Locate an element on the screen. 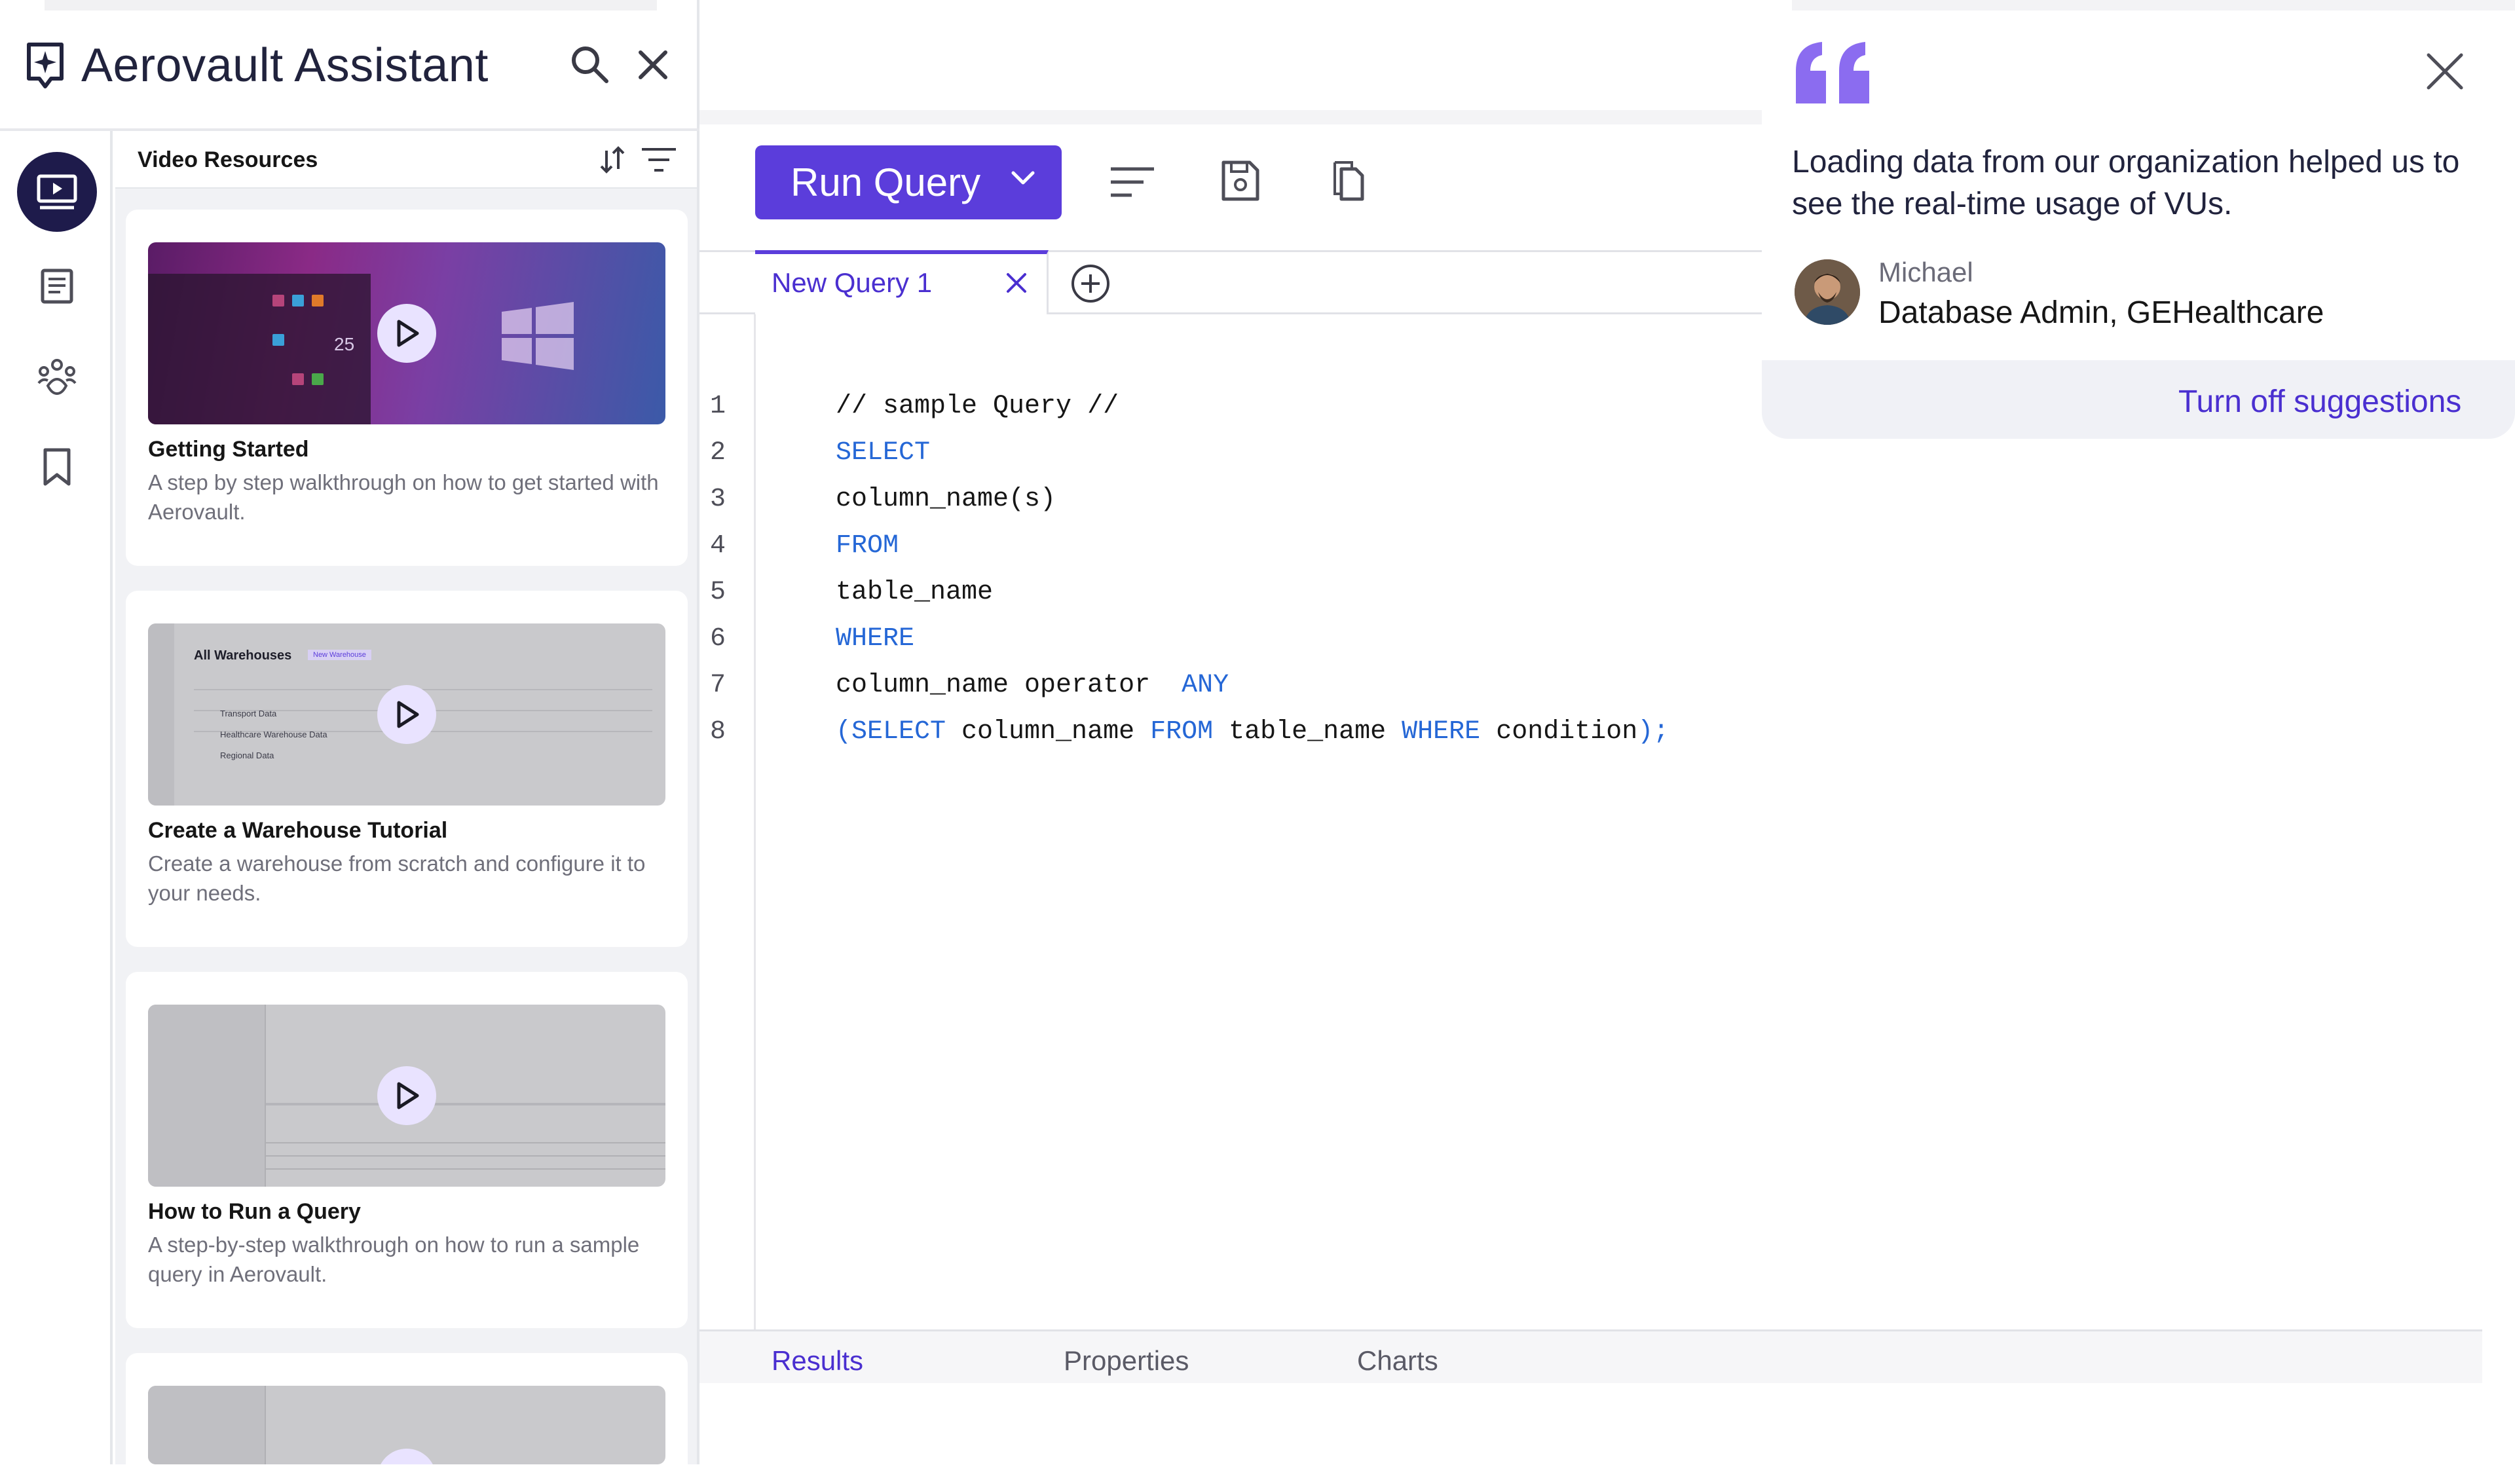 The width and height of the screenshot is (2515, 1484). tab-label: New Query 1 is located at coordinates (852, 283).